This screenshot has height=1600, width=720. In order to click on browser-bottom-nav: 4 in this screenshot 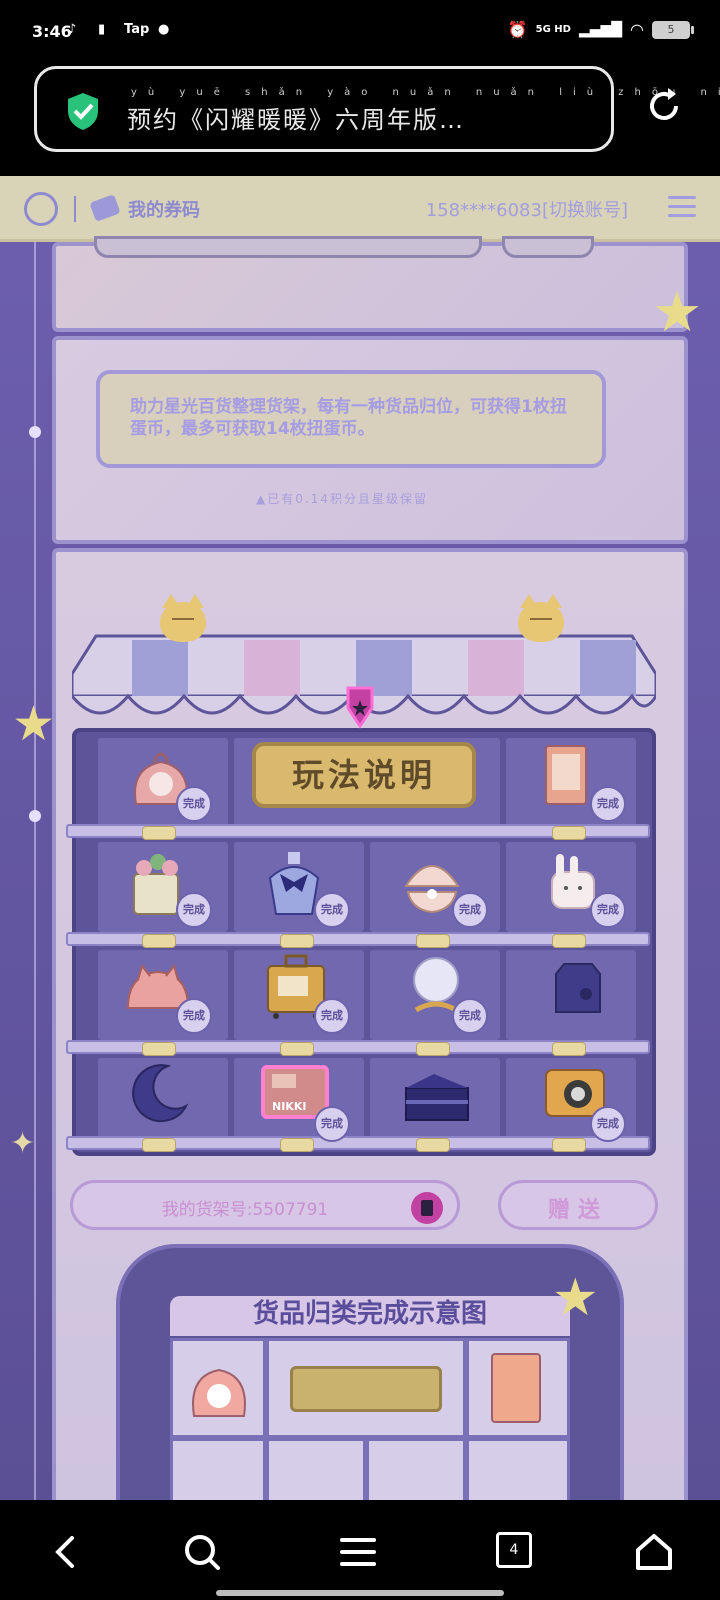, I will do `click(360, 1550)`.